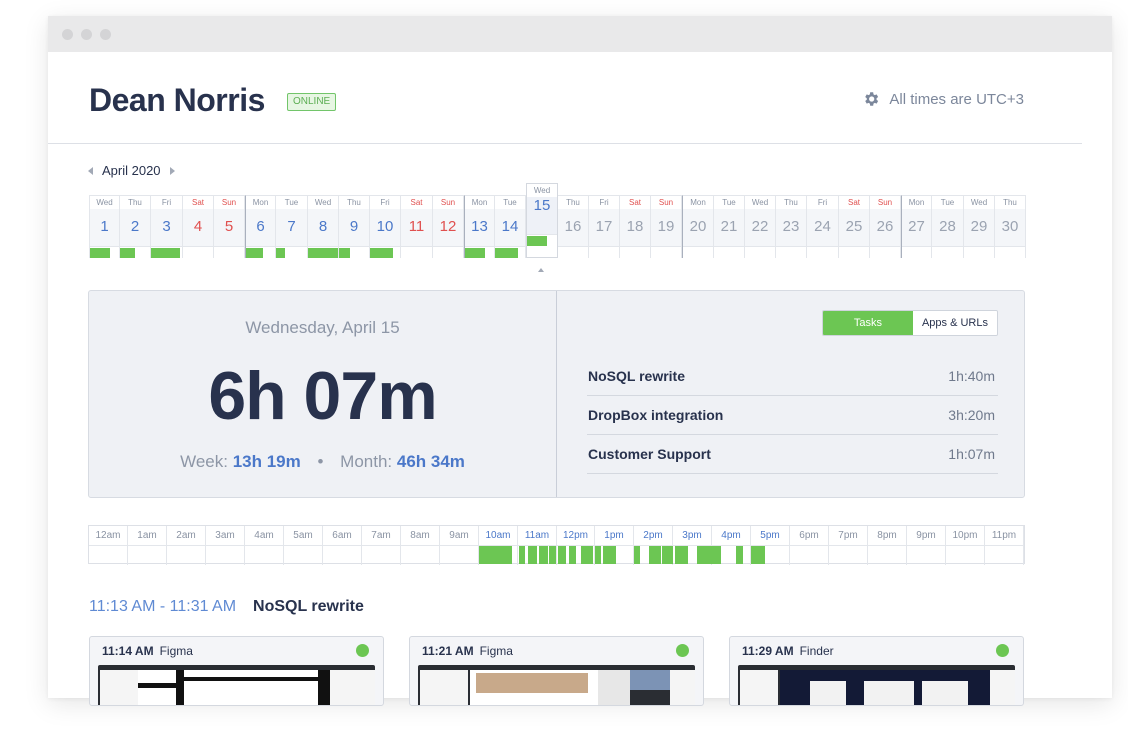 The width and height of the screenshot is (1128, 745). I want to click on timeline-hour-label: 10pm, so click(965, 535).